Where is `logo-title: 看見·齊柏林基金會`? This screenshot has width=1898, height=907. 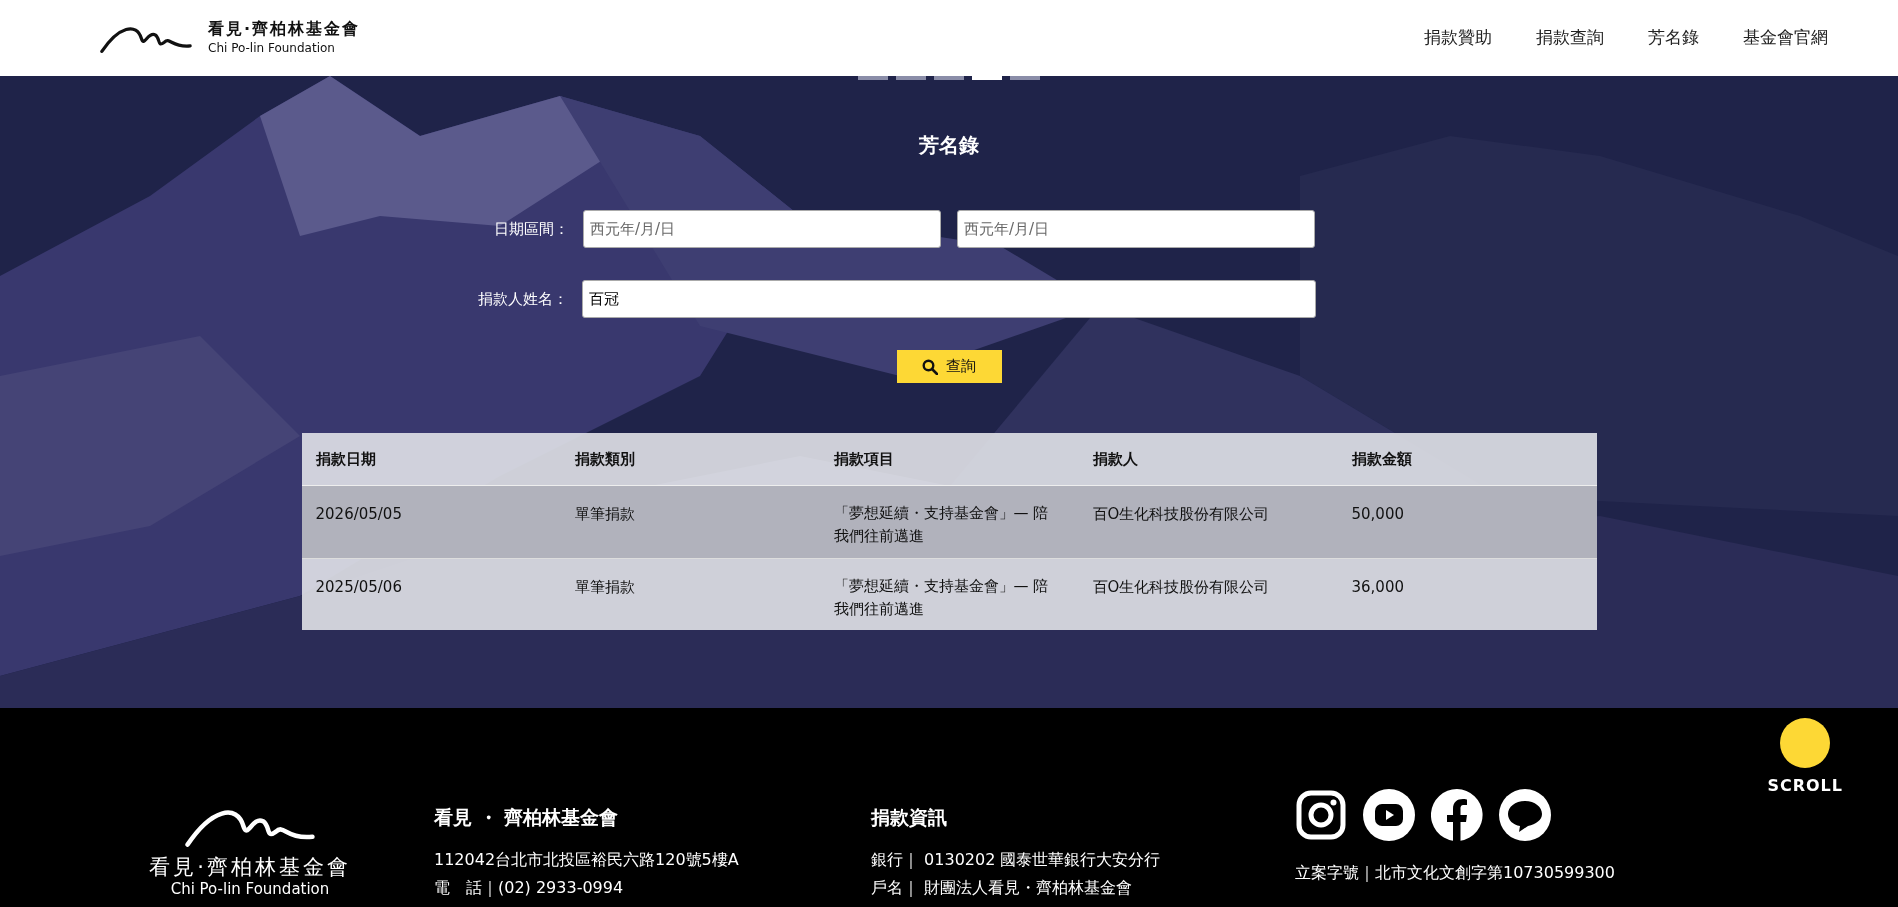
logo-title: 看見·齊柏林基金會 is located at coordinates (284, 29).